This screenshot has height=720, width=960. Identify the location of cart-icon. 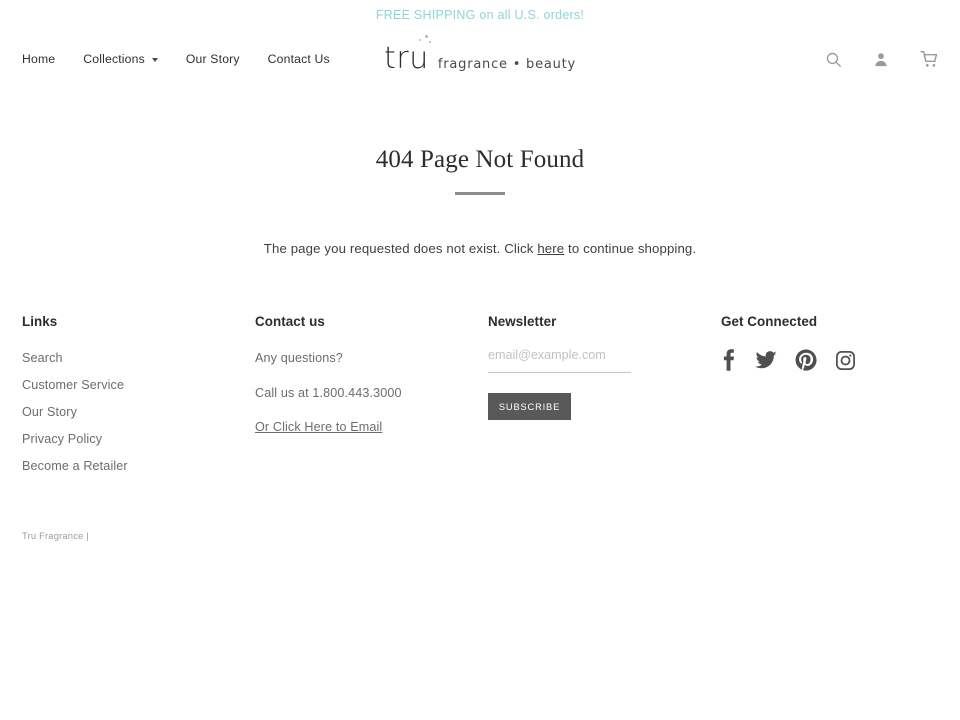
(929, 59).